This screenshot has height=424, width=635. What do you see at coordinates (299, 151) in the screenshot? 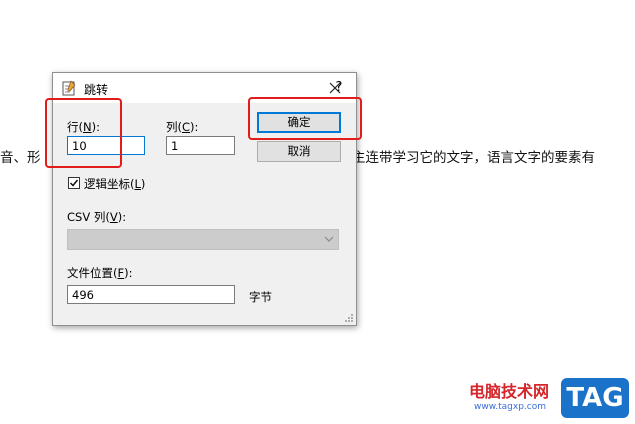
I see `cancel-button: 取消` at bounding box center [299, 151].